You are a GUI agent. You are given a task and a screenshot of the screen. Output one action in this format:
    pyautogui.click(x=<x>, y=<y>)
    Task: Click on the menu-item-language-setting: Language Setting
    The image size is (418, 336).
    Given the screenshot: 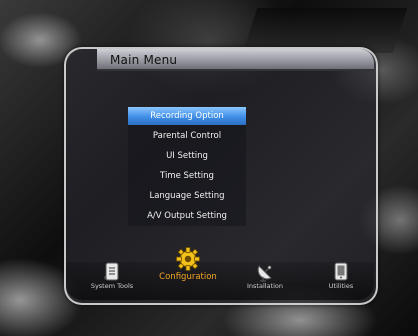 What is the action you would take?
    pyautogui.click(x=187, y=196)
    